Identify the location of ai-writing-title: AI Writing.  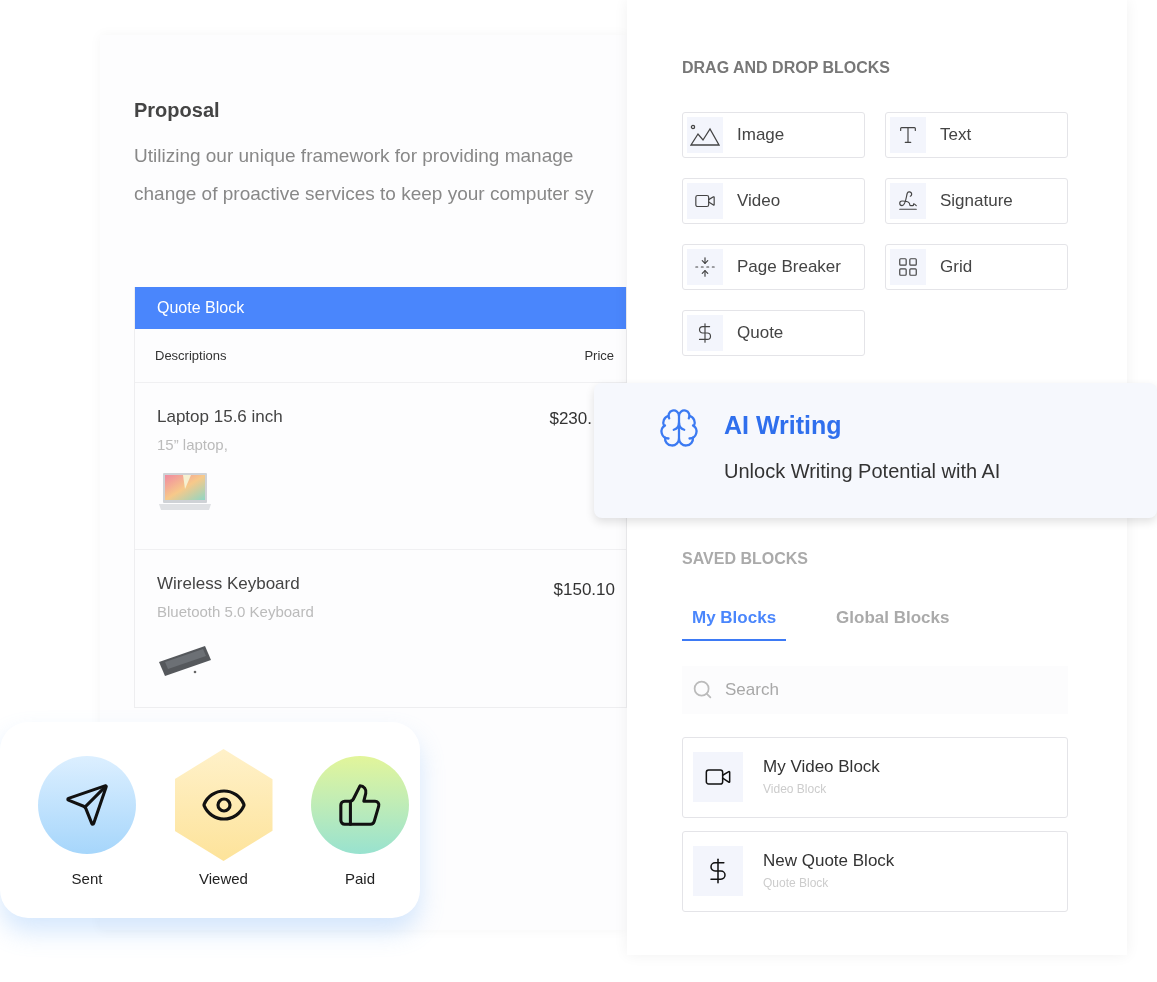
(783, 425).